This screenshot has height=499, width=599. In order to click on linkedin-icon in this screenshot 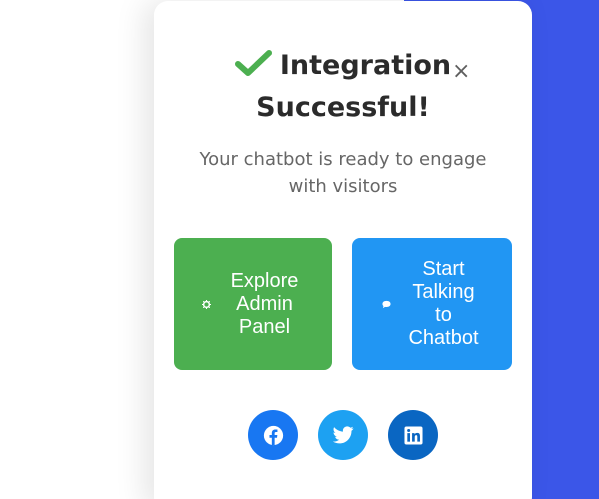, I will do `click(413, 435)`.